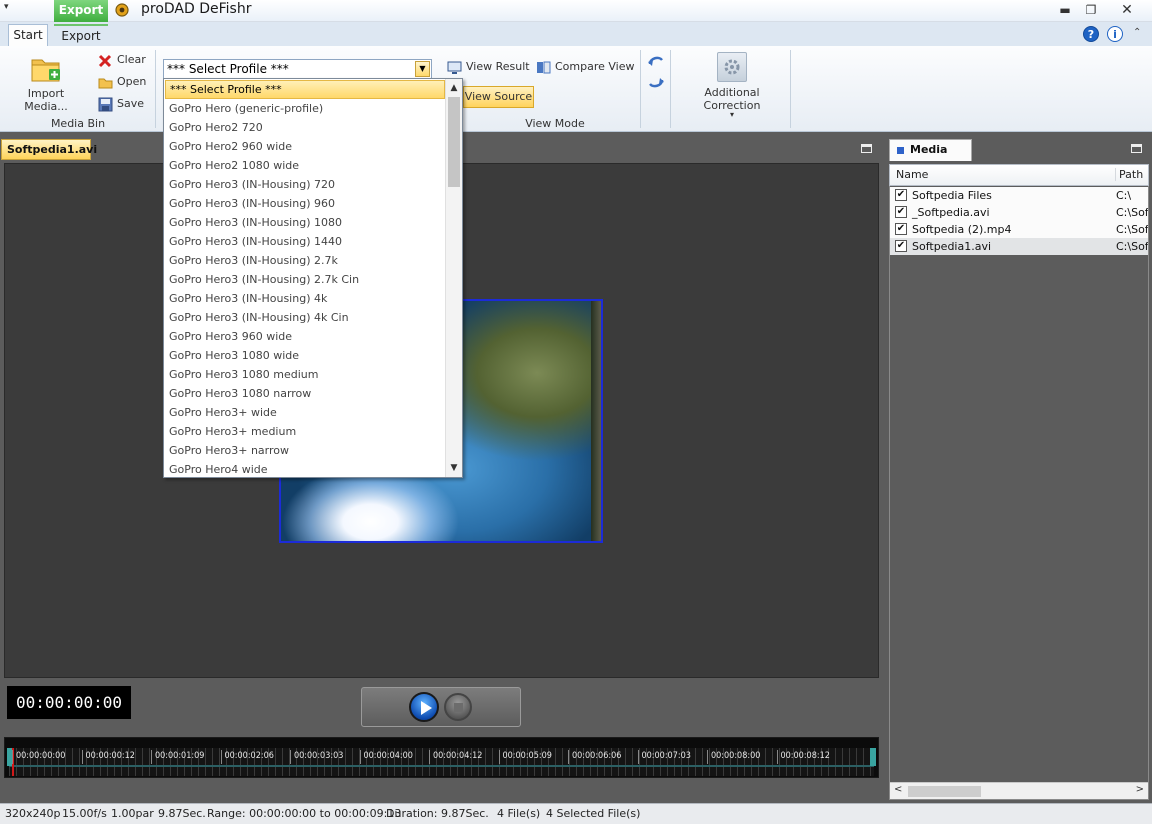 Image resolution: width=1152 pixels, height=824 pixels. I want to click on media-bin-tab: Media Bin, so click(930, 157).